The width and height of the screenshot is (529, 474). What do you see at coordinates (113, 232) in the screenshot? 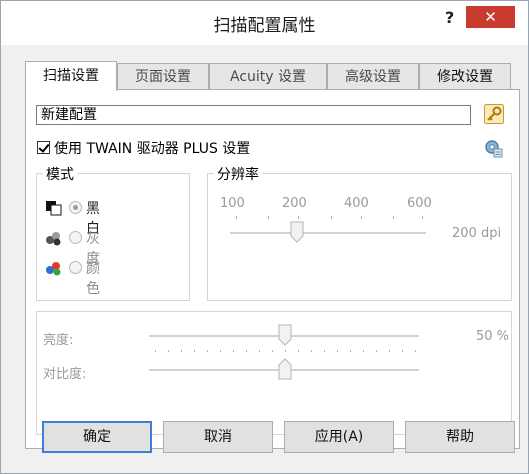
I see `mode-group: 模式 黑白 灰度 颜色` at bounding box center [113, 232].